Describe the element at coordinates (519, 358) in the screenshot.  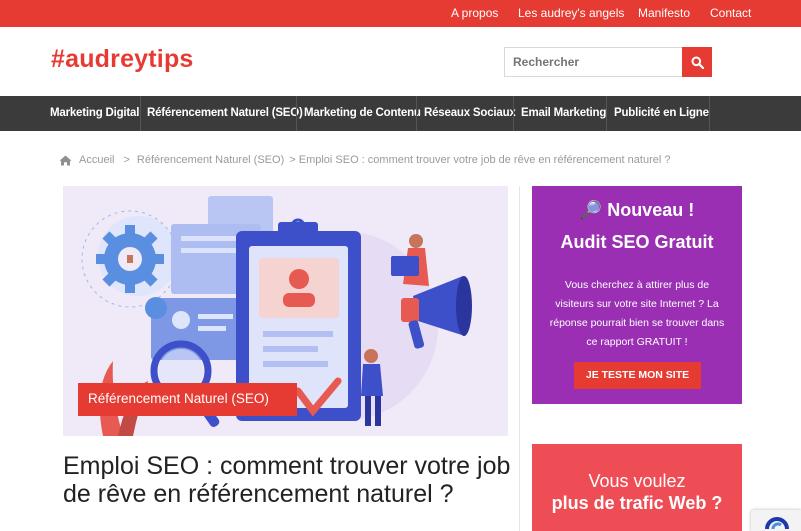
I see `content-divider` at that location.